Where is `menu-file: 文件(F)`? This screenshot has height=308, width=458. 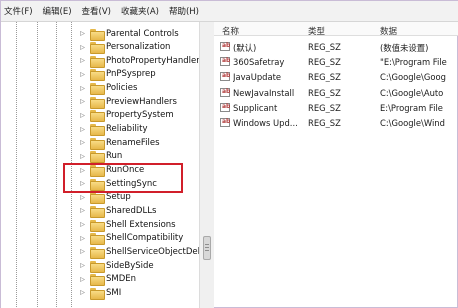 menu-file: 文件(F) is located at coordinates (20, 11).